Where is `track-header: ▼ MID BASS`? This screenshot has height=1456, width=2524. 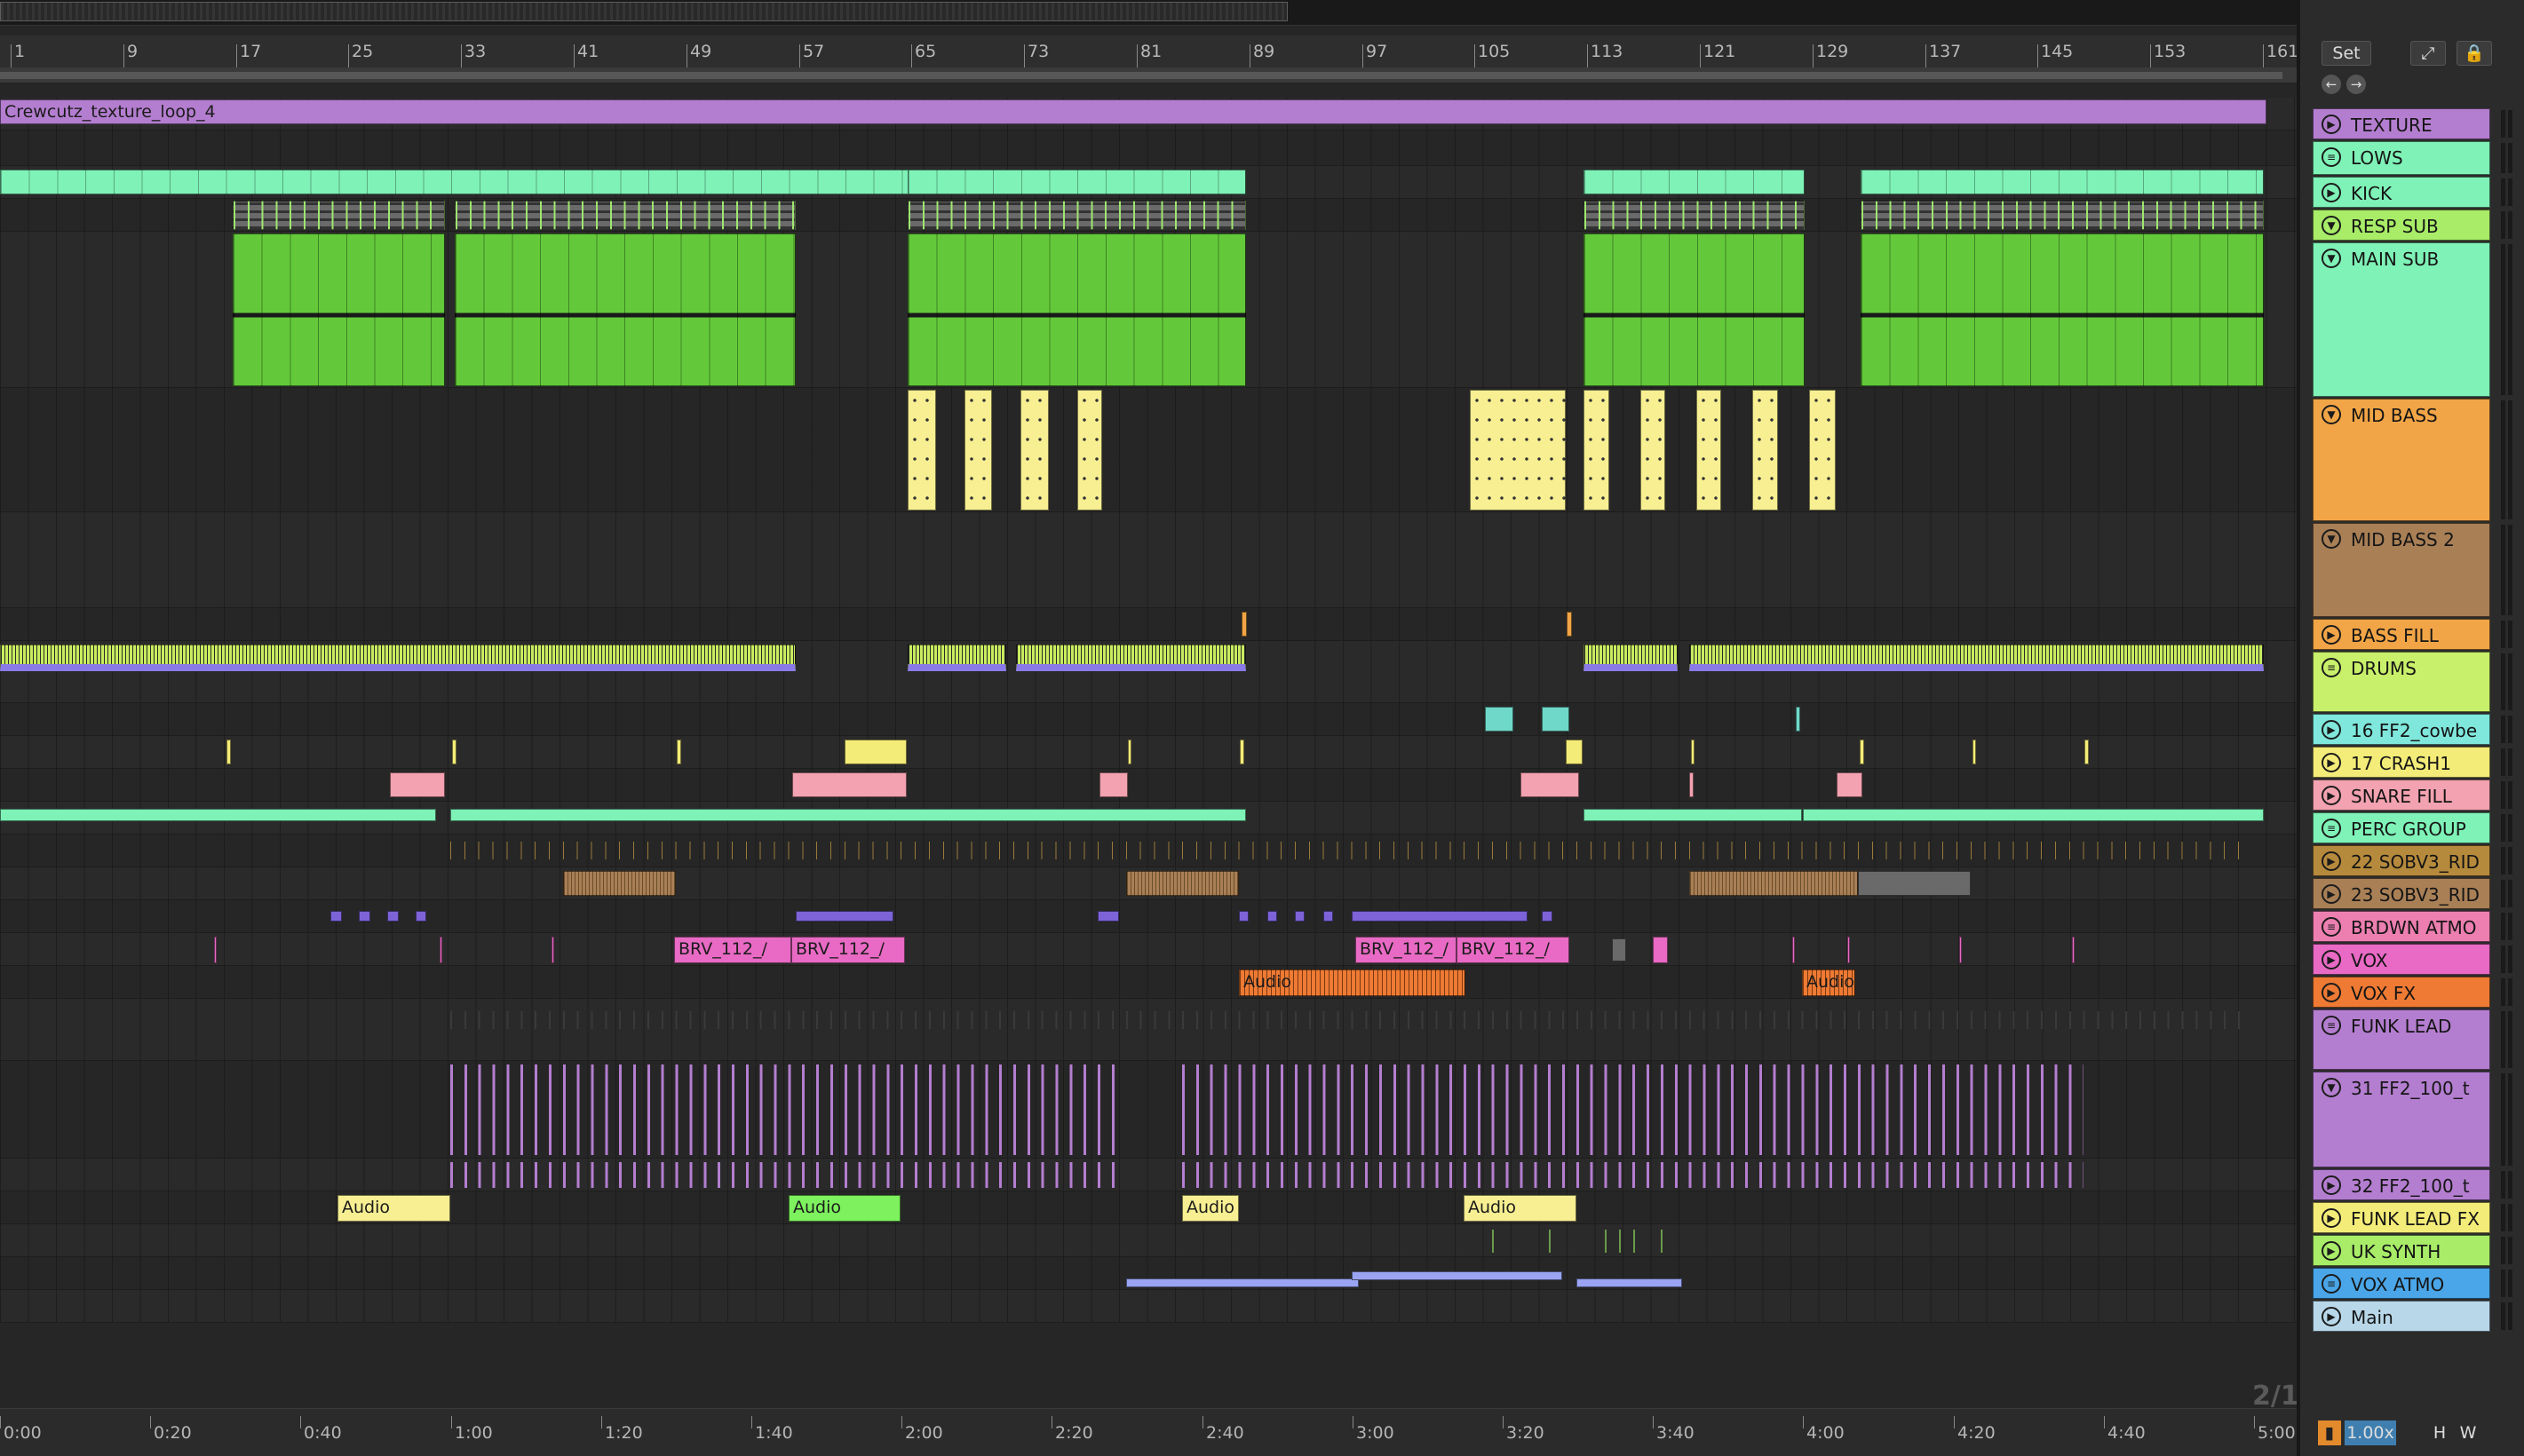 track-header: ▼ MID BASS is located at coordinates (2401, 460).